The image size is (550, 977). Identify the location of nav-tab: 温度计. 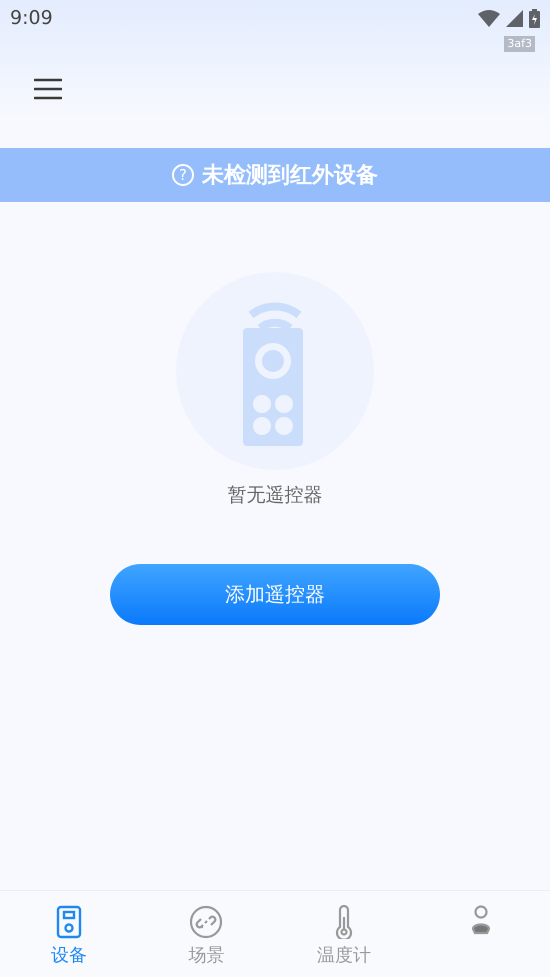
(343, 934).